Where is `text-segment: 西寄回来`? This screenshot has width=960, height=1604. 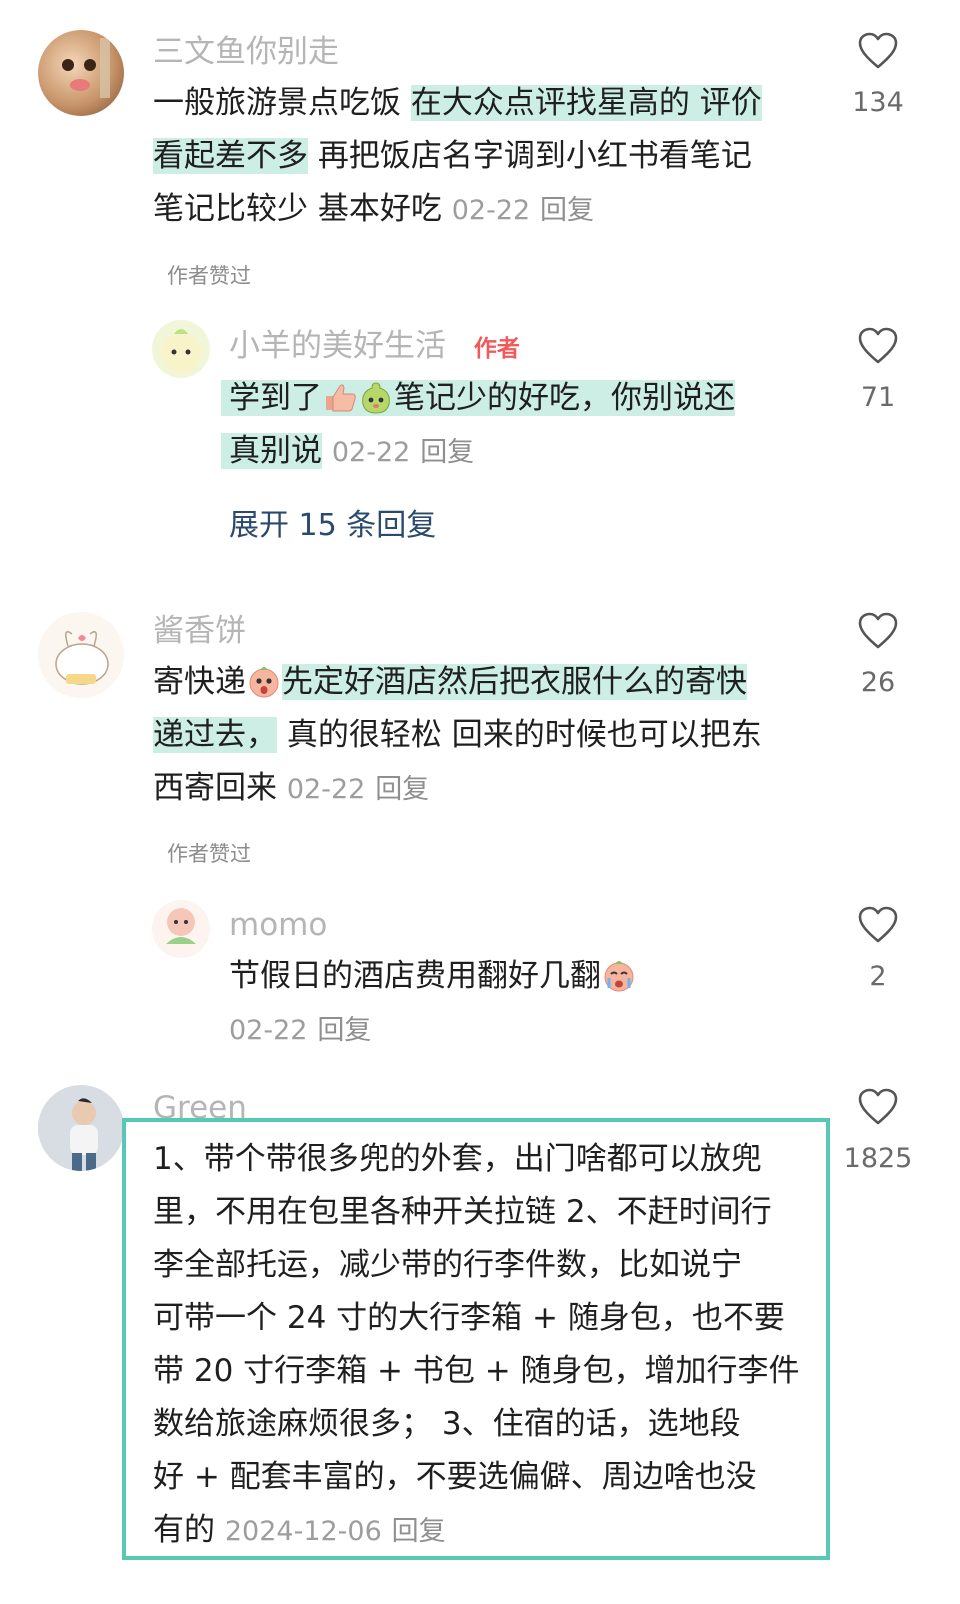
text-segment: 西寄回来 is located at coordinates (215, 788).